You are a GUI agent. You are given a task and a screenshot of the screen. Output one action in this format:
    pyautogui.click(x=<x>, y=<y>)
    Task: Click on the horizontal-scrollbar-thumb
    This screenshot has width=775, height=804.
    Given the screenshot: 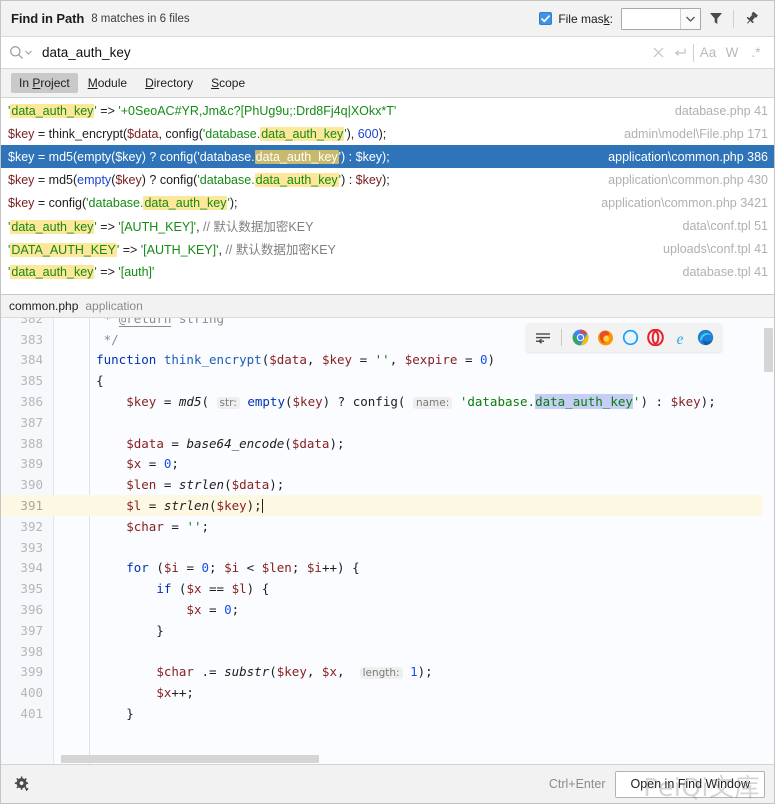 What is the action you would take?
    pyautogui.click(x=190, y=759)
    